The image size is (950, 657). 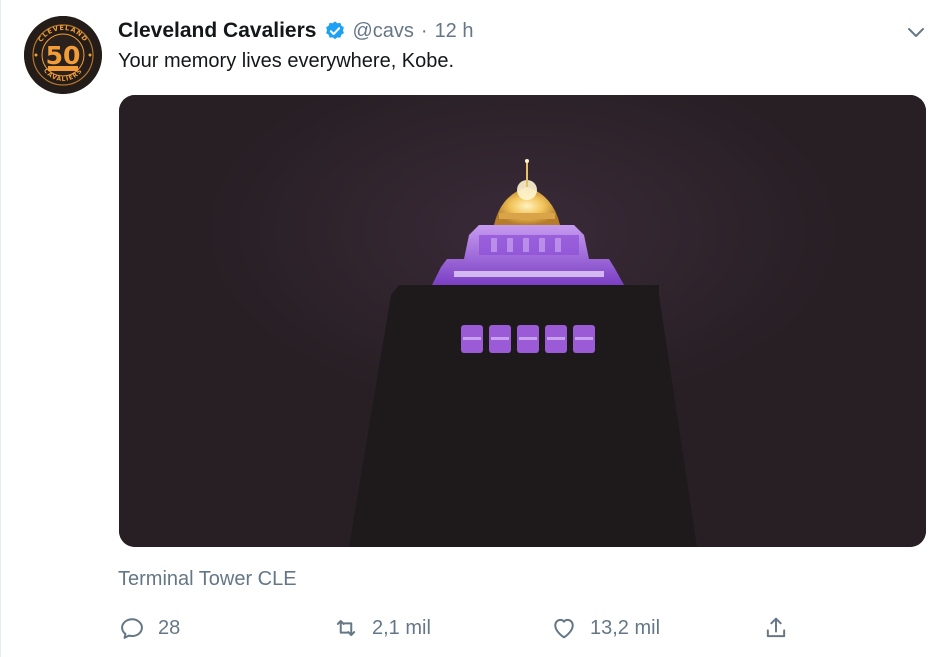 What do you see at coordinates (335, 31) in the screenshot?
I see `verified-badge-icon` at bounding box center [335, 31].